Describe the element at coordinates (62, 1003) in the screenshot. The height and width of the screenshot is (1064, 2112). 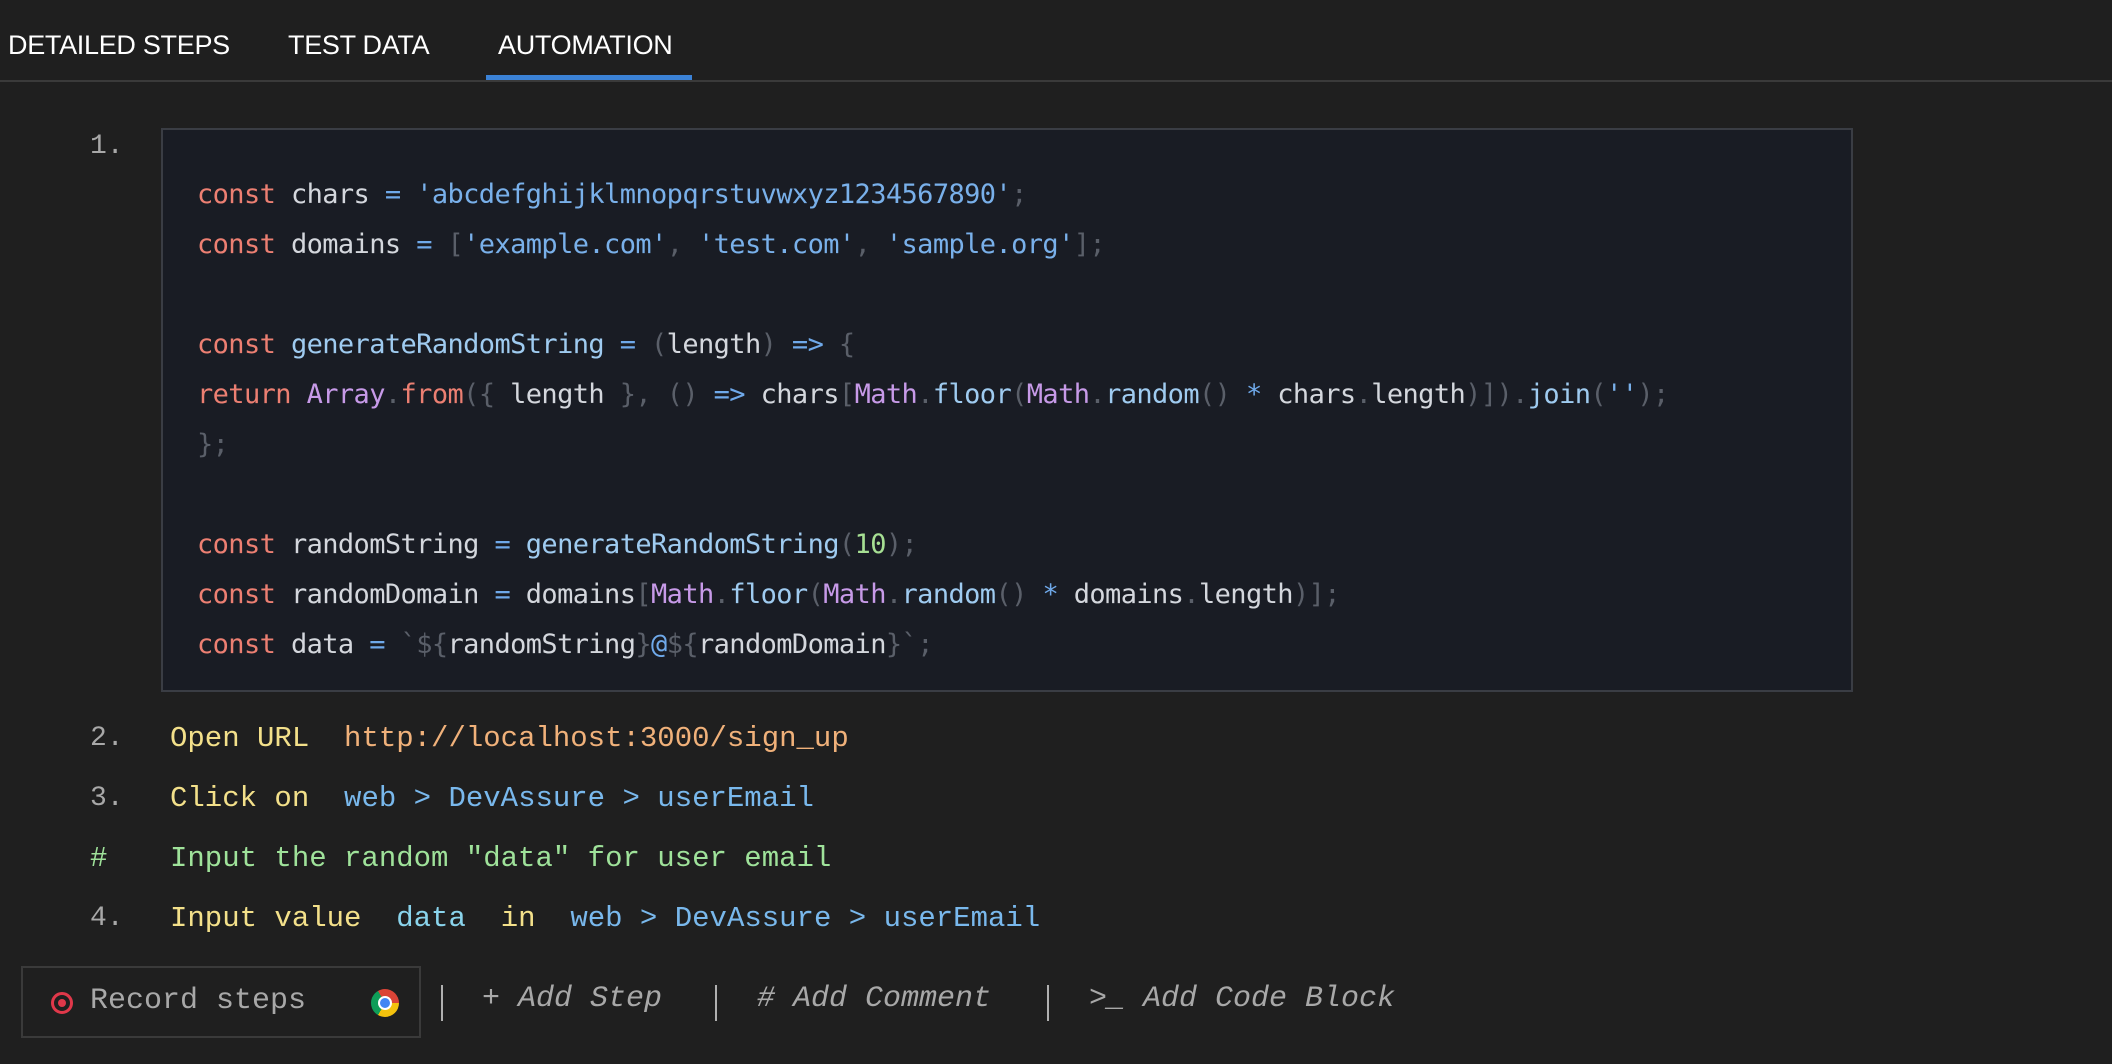
I see `record-icon` at that location.